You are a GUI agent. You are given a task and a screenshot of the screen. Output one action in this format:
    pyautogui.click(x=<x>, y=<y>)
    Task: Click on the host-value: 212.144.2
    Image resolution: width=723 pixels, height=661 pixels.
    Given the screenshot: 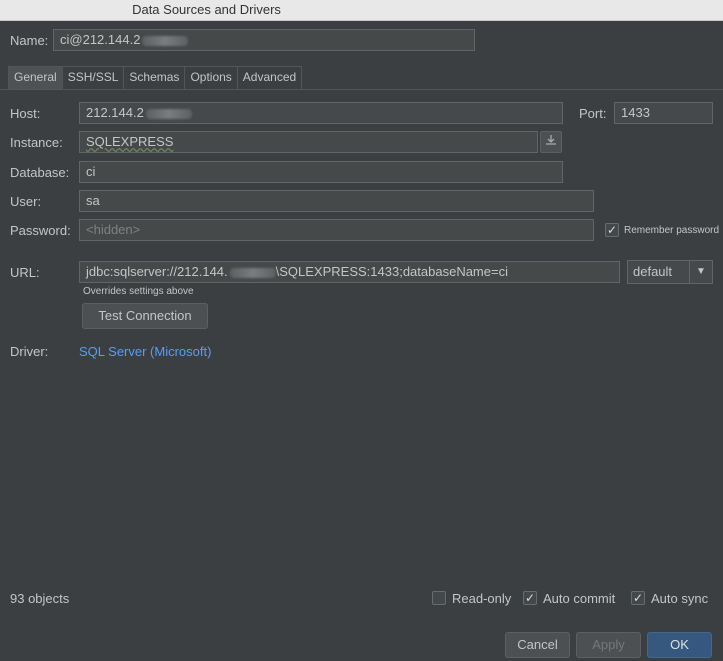 What is the action you would take?
    pyautogui.click(x=115, y=112)
    